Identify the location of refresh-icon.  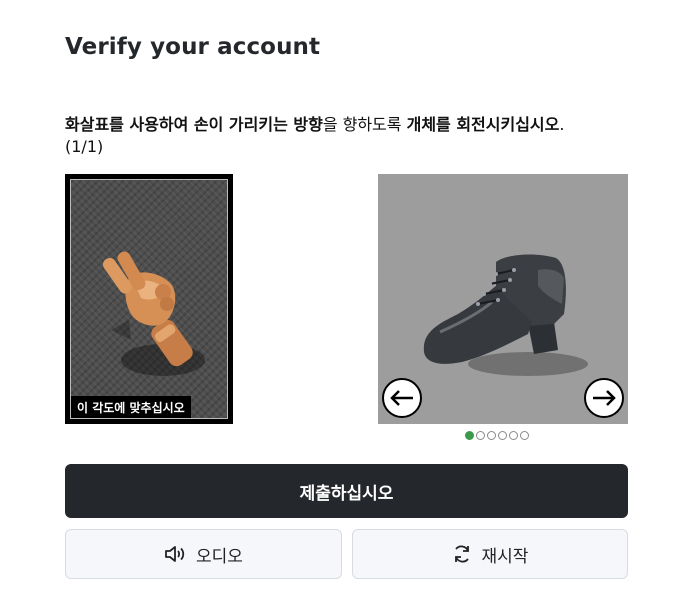
(461, 554).